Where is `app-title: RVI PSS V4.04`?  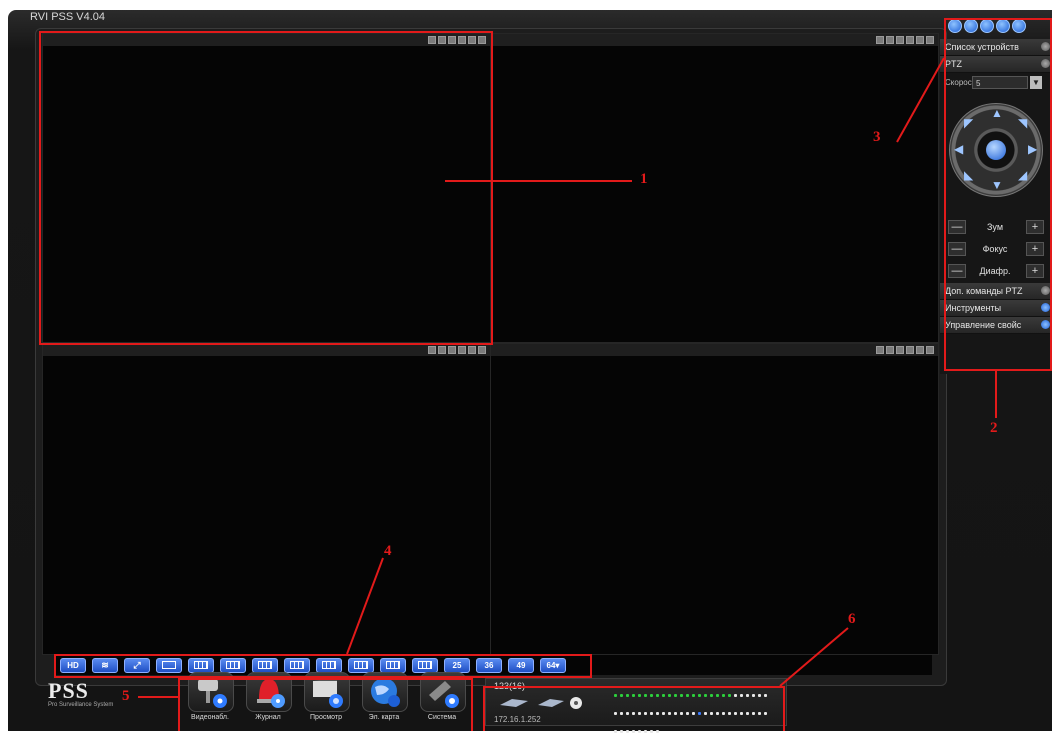
app-title: RVI PSS V4.04 is located at coordinates (68, 17).